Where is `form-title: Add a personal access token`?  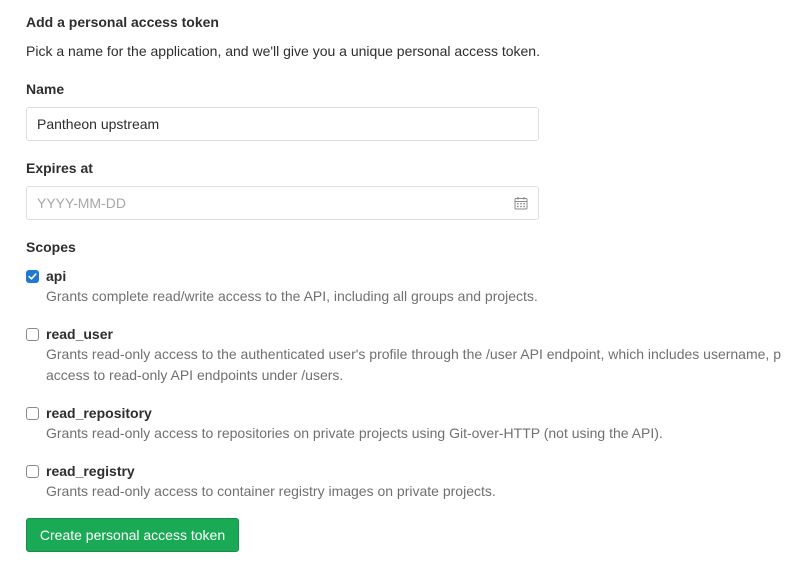 form-title: Add a personal access token is located at coordinates (122, 22).